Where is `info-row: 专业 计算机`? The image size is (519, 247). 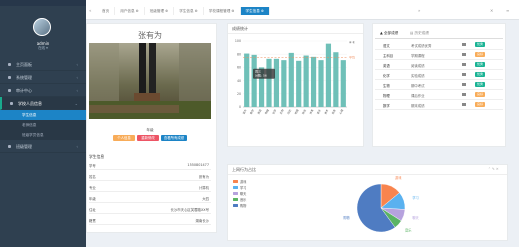 info-row: 专业 计算机 is located at coordinates (150, 186).